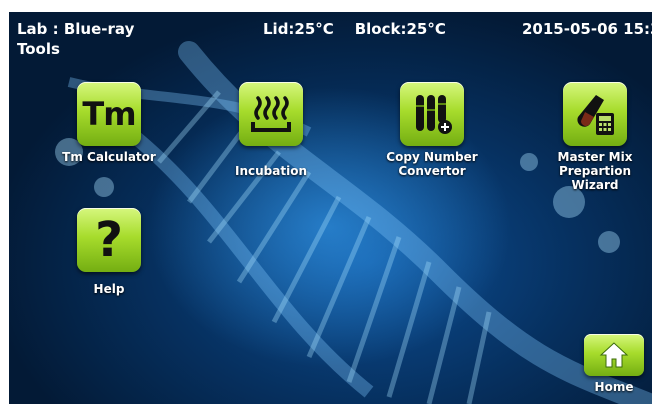 Image resolution: width=660 pixels, height=404 pixels. Describe the element at coordinates (76, 39) in the screenshot. I see `lab-title: Lab : Blue-ray Tools` at that location.